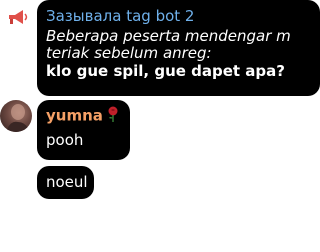 This screenshot has height=252, width=320. Describe the element at coordinates (178, 16) in the screenshot. I see `sender-name: Зазывала tag bot 2` at that location.